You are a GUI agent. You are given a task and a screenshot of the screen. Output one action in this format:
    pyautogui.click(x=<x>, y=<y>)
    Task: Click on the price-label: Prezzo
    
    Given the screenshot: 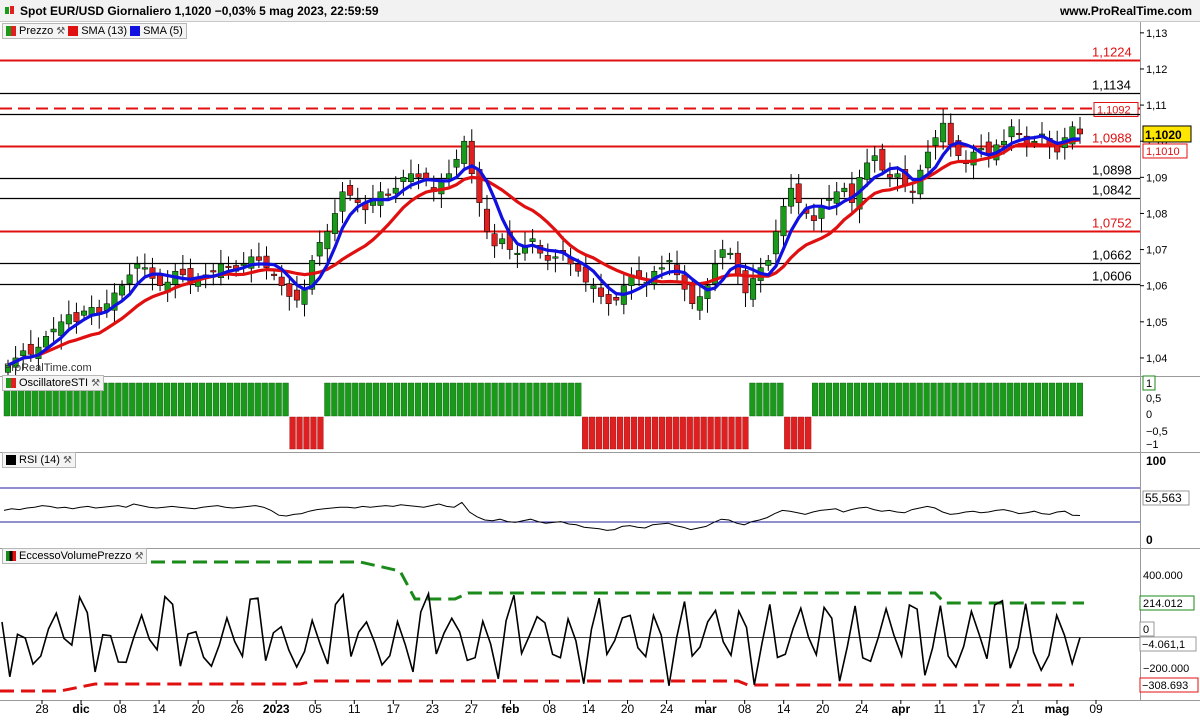 What is the action you would take?
    pyautogui.click(x=36, y=31)
    